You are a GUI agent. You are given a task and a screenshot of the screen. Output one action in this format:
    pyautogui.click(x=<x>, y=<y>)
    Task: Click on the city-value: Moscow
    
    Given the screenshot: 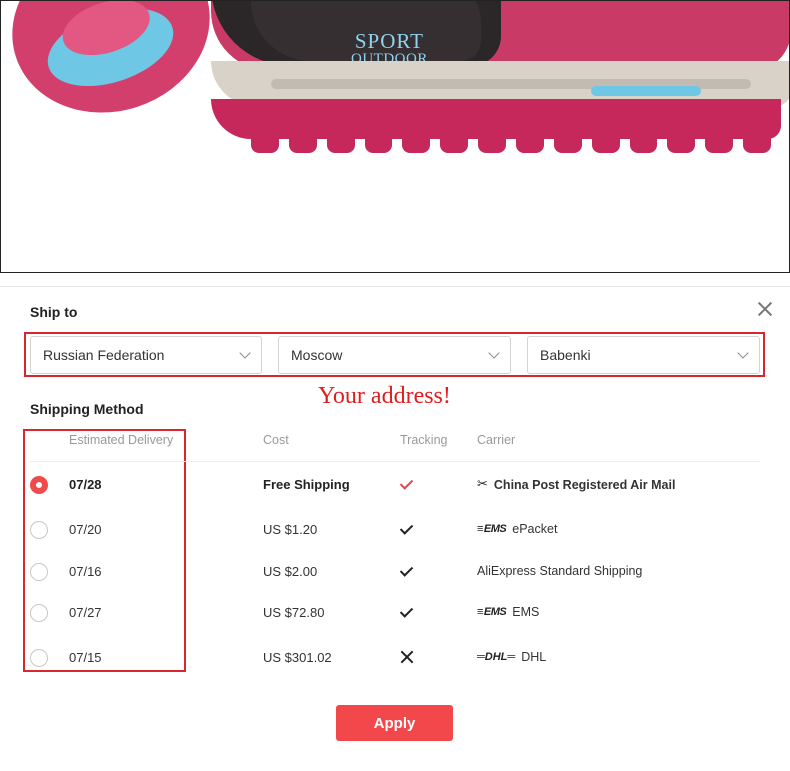 What is the action you would take?
    pyautogui.click(x=317, y=355)
    